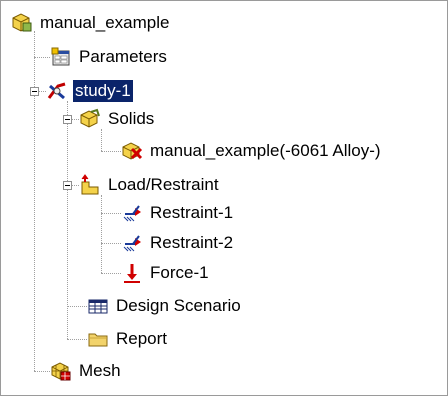  What do you see at coordinates (103, 91) in the screenshot?
I see `tree-node-label: study-1` at bounding box center [103, 91].